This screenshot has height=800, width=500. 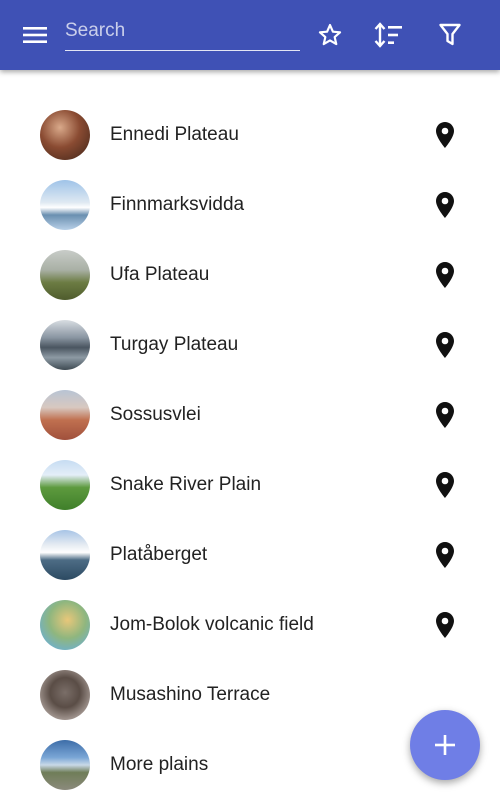 I want to click on list-item-label: Jom-Bolok volcanic field, so click(x=212, y=624).